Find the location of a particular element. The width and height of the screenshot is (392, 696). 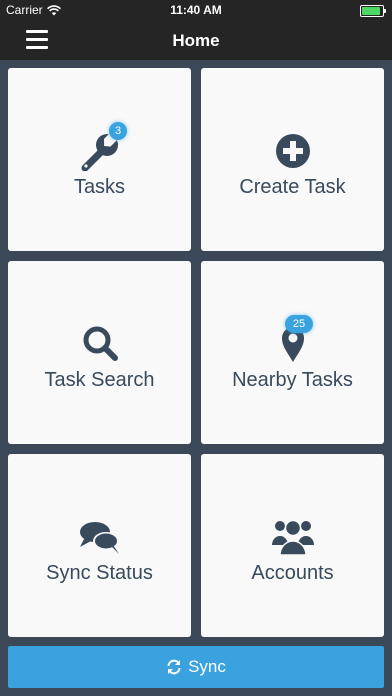

accounts-tile: Accounts is located at coordinates (292, 545).